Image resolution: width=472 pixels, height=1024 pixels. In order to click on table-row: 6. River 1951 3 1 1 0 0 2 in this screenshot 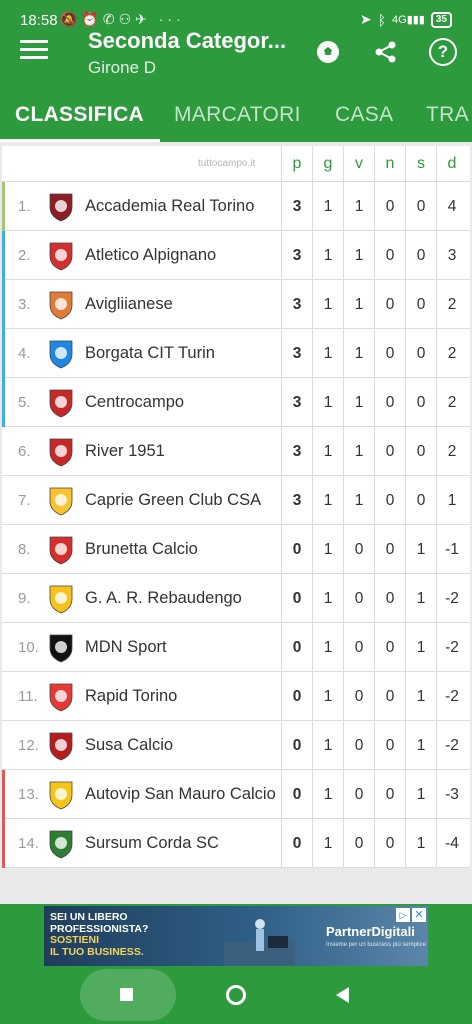, I will do `click(236, 451)`.